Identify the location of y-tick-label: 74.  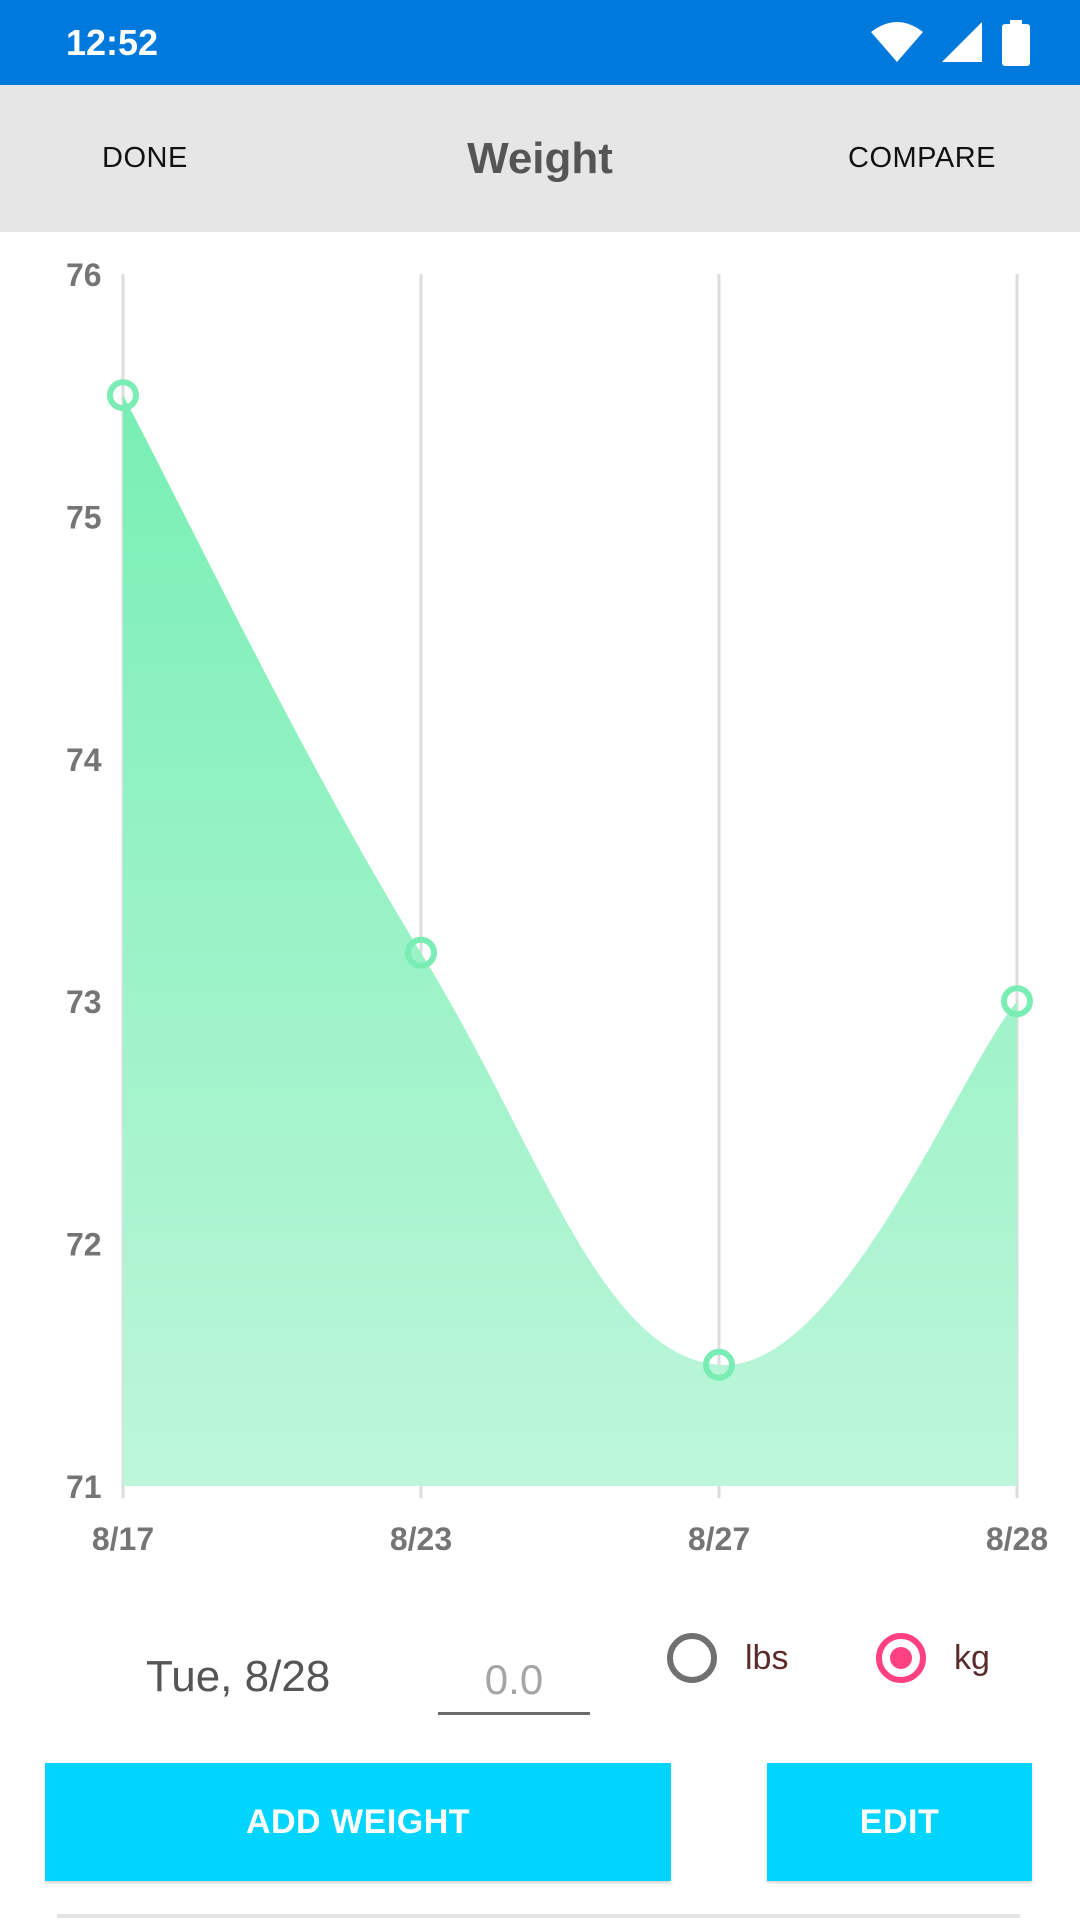
(84, 760).